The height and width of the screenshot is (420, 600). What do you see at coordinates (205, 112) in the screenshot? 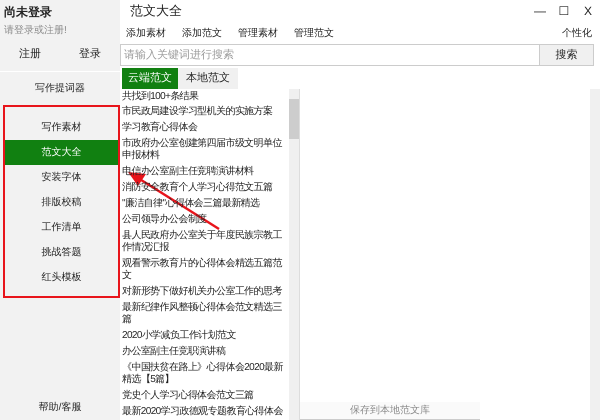
I see `result-item: 市民政局建设学习型机关的实施方案` at bounding box center [205, 112].